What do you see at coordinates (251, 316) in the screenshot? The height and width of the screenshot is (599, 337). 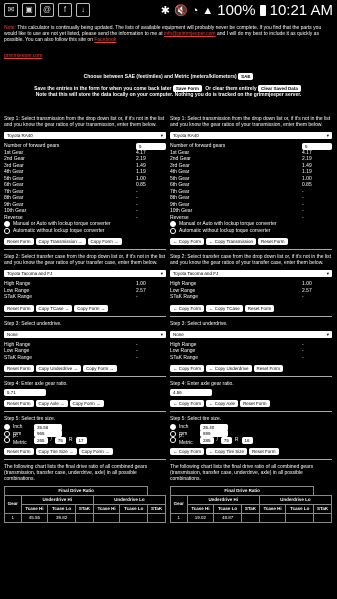 I see `divider` at bounding box center [251, 316].